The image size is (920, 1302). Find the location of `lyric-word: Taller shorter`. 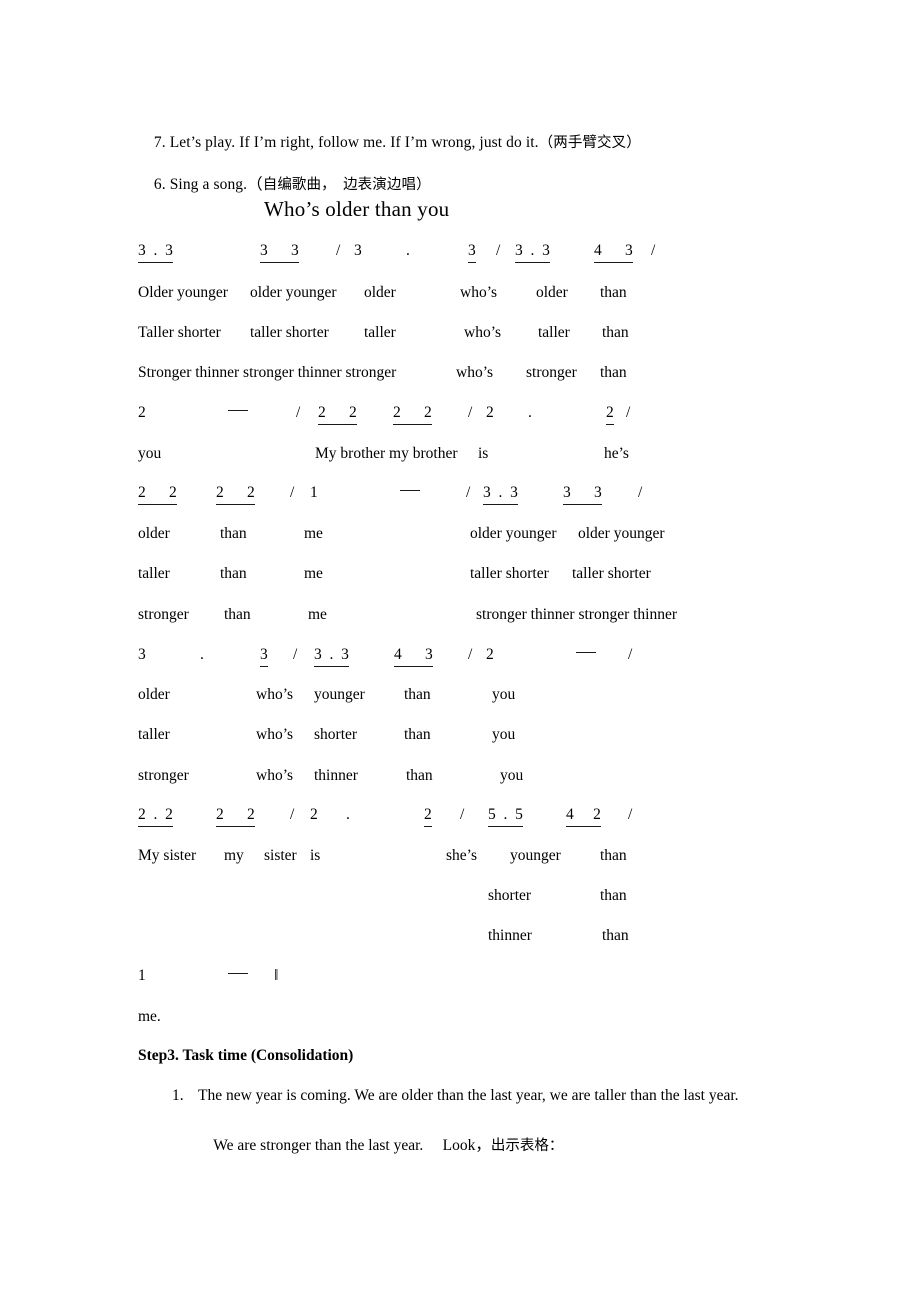

lyric-word: Taller shorter is located at coordinates (179, 332).